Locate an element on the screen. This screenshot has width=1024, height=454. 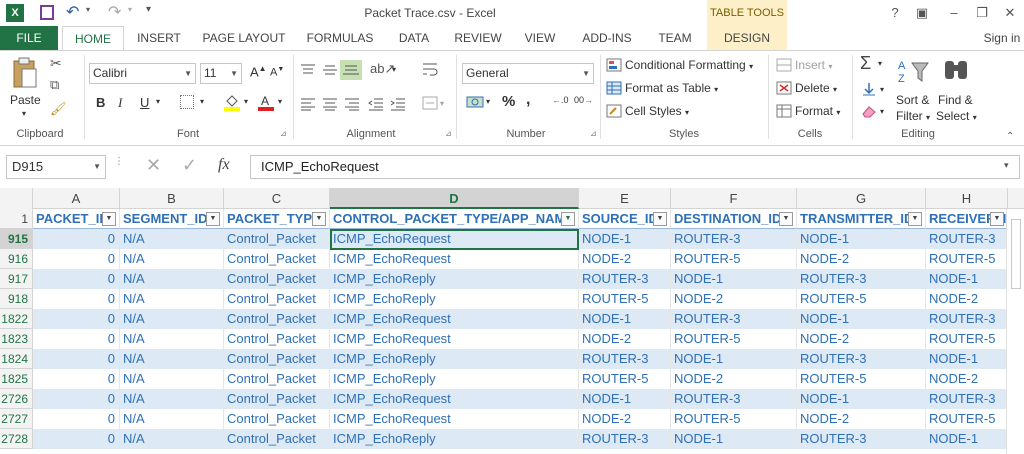
enter-icon: ✓ is located at coordinates (189, 165).